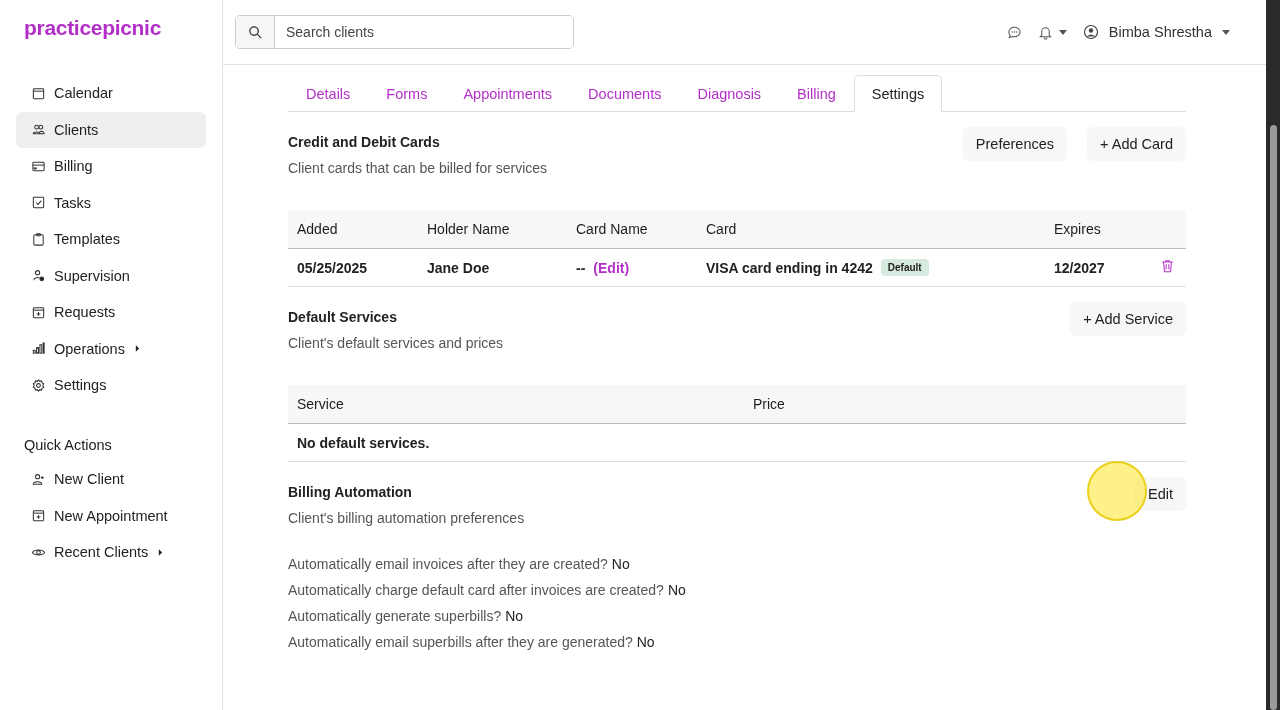 Image resolution: width=1280 pixels, height=710 pixels. I want to click on notifications-button, so click(1052, 32).